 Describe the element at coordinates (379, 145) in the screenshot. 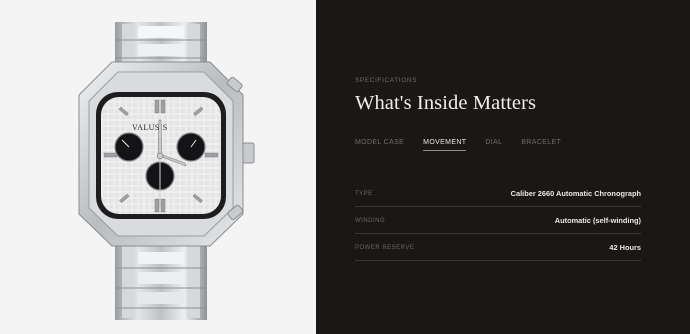

I see `tab-model-case: MODEL CASE` at that location.